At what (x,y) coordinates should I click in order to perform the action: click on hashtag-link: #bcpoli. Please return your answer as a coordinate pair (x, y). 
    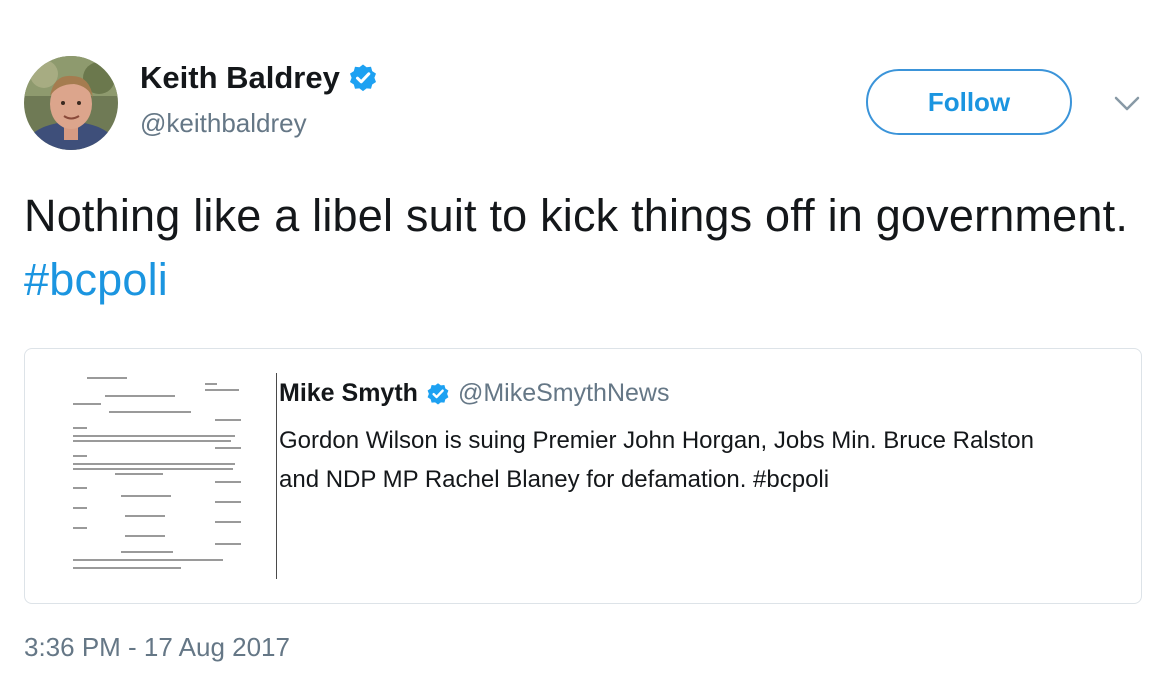
    Looking at the image, I should click on (96, 279).